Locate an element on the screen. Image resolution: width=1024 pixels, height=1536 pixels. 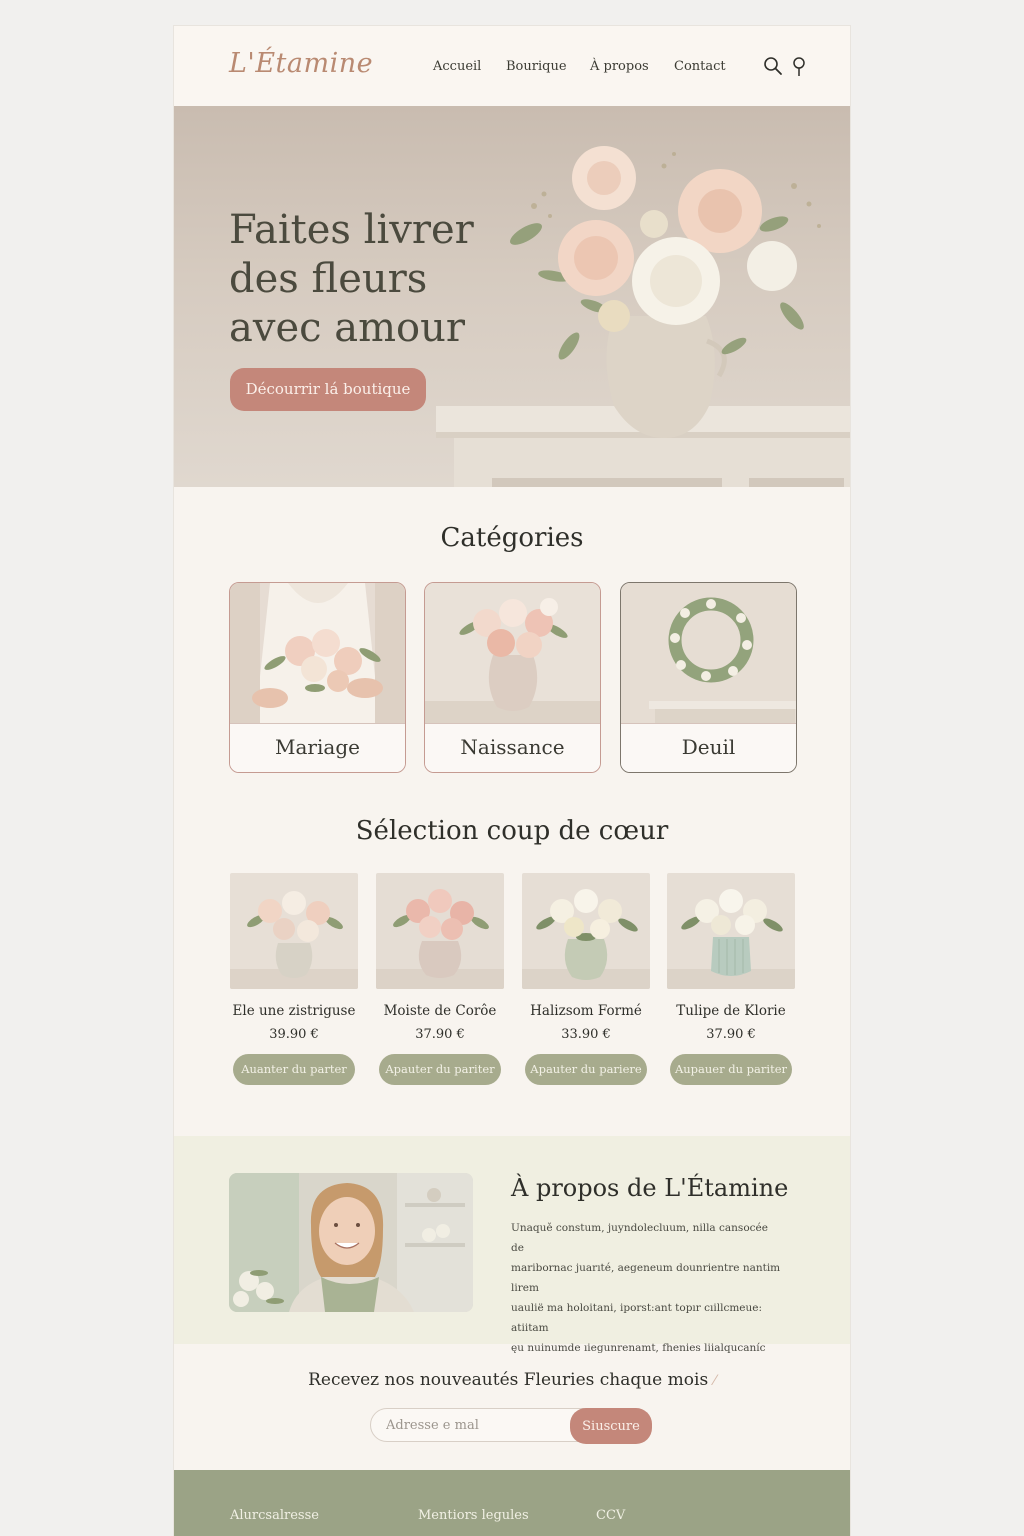
category-label: Naissance is located at coordinates (512, 747).